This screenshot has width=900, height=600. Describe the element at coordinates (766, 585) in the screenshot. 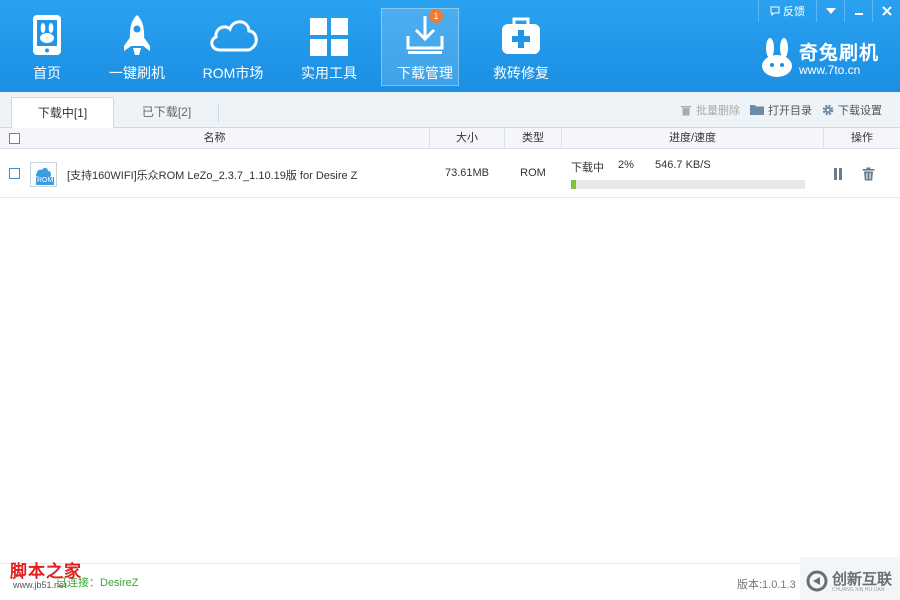

I see `version-label: 版本:1.0.1.3` at that location.